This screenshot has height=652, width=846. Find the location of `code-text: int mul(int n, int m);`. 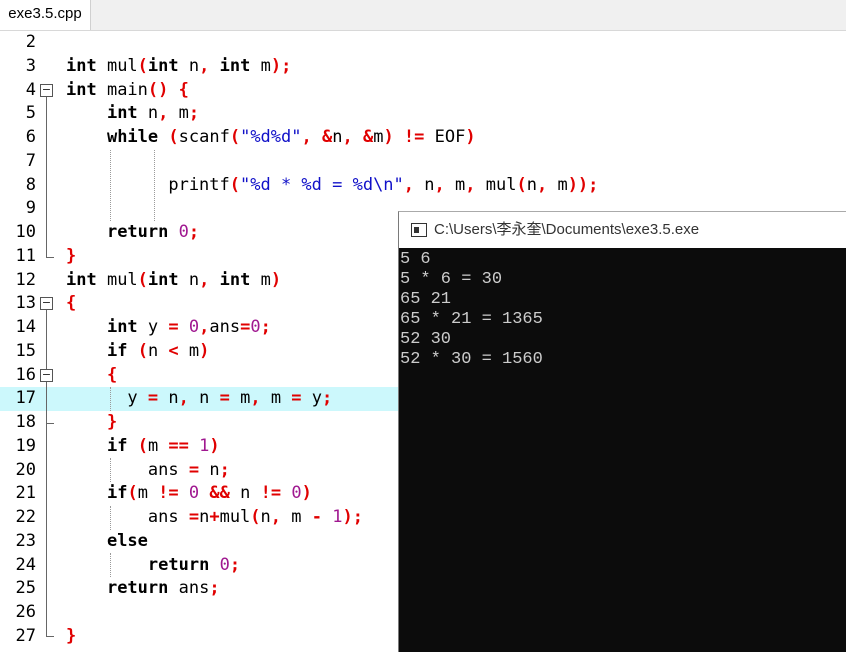

code-text: int mul(int n, int m); is located at coordinates (179, 65).